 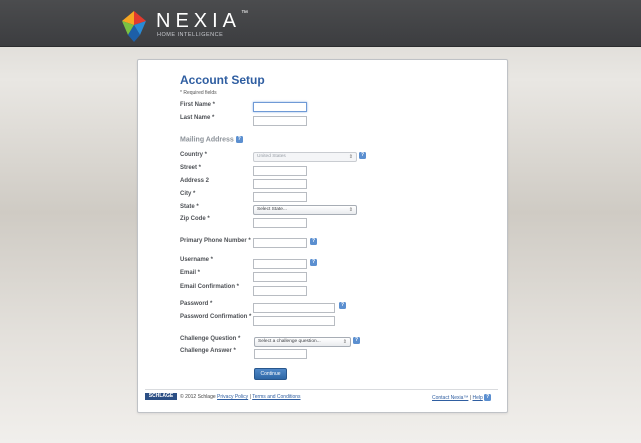 What do you see at coordinates (280, 171) in the screenshot?
I see `street-input` at bounding box center [280, 171].